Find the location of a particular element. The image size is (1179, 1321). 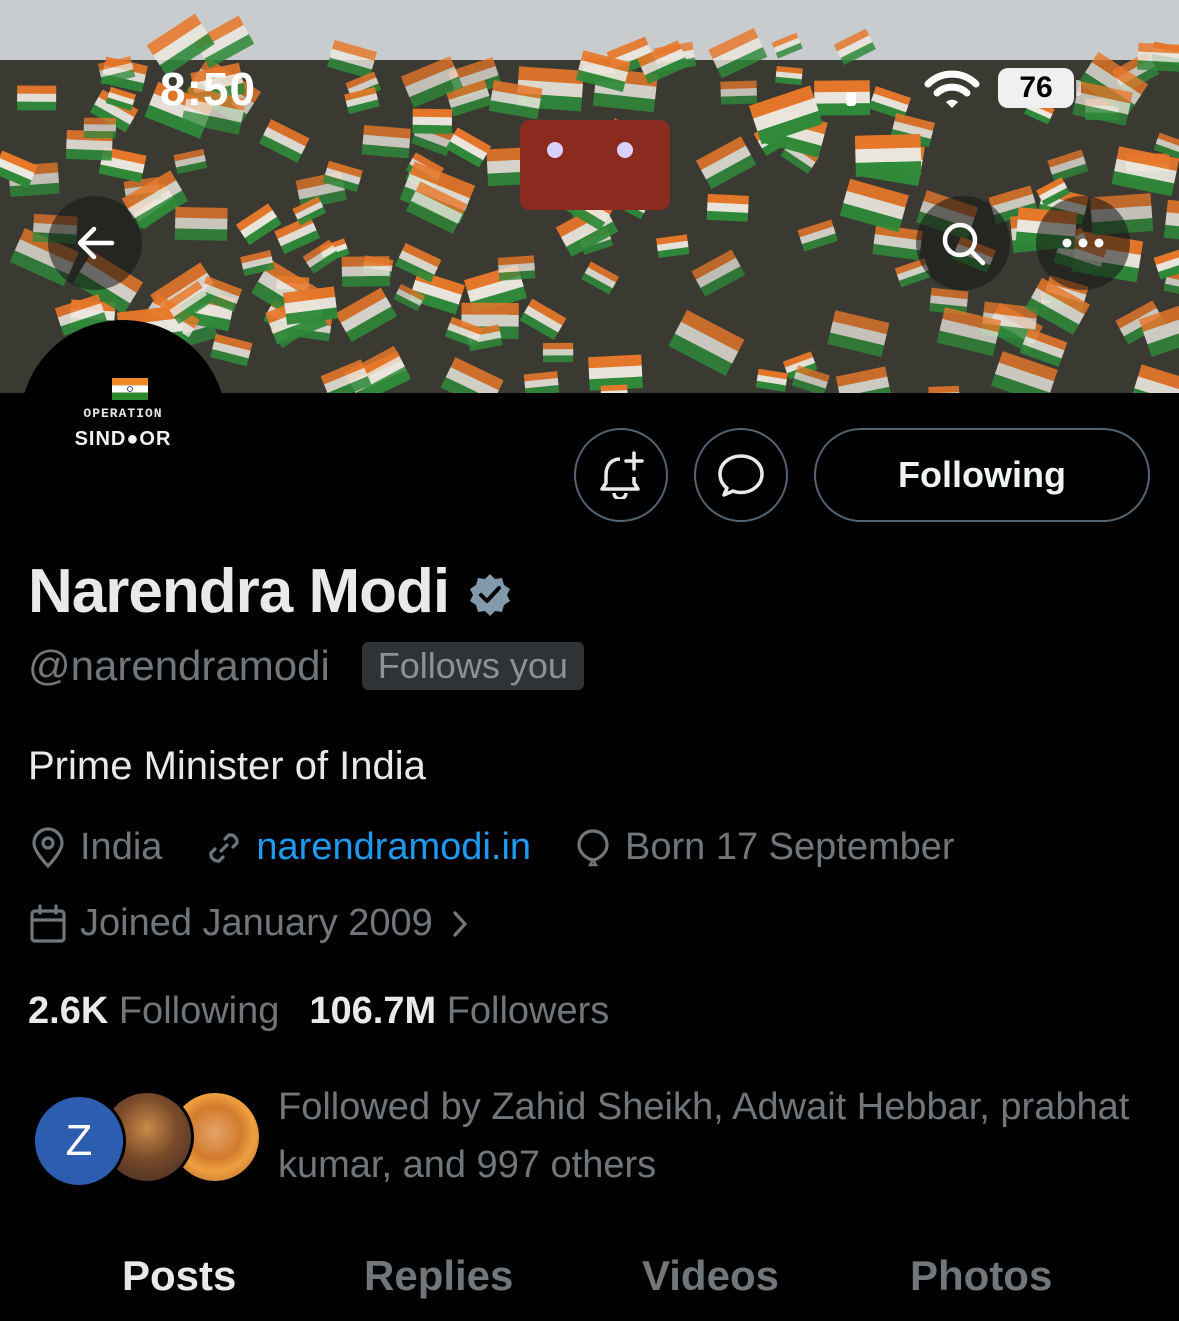

followers-count: 106.7M is located at coordinates (373, 1011).